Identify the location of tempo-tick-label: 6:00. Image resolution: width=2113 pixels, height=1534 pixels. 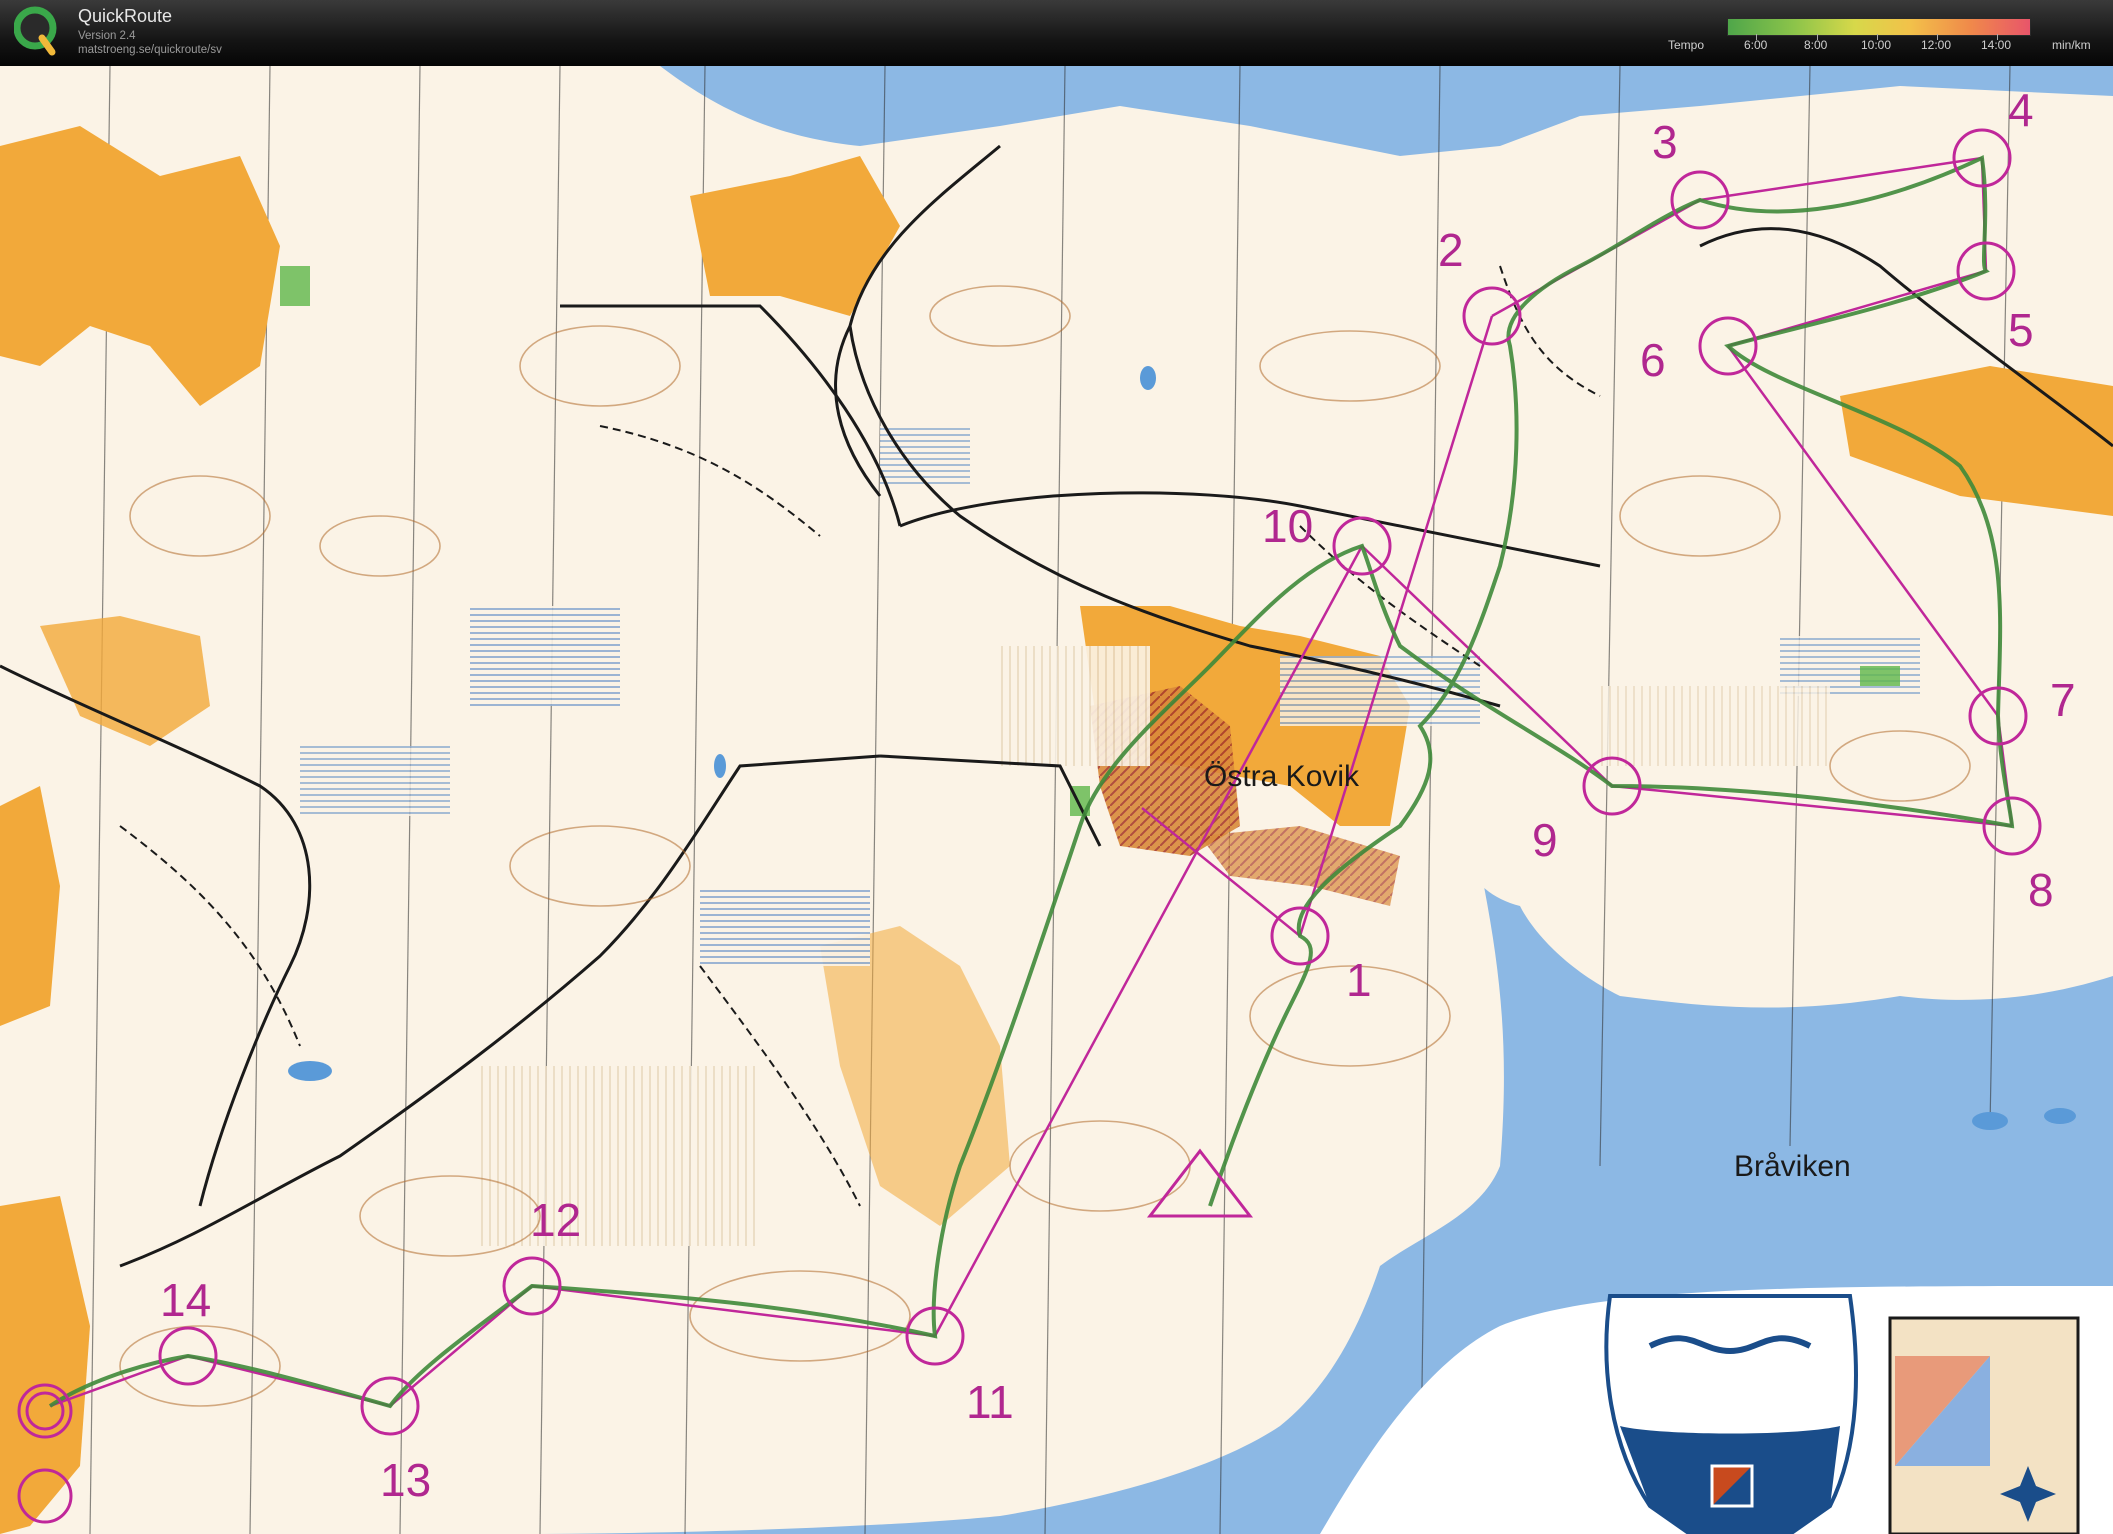
(1756, 45).